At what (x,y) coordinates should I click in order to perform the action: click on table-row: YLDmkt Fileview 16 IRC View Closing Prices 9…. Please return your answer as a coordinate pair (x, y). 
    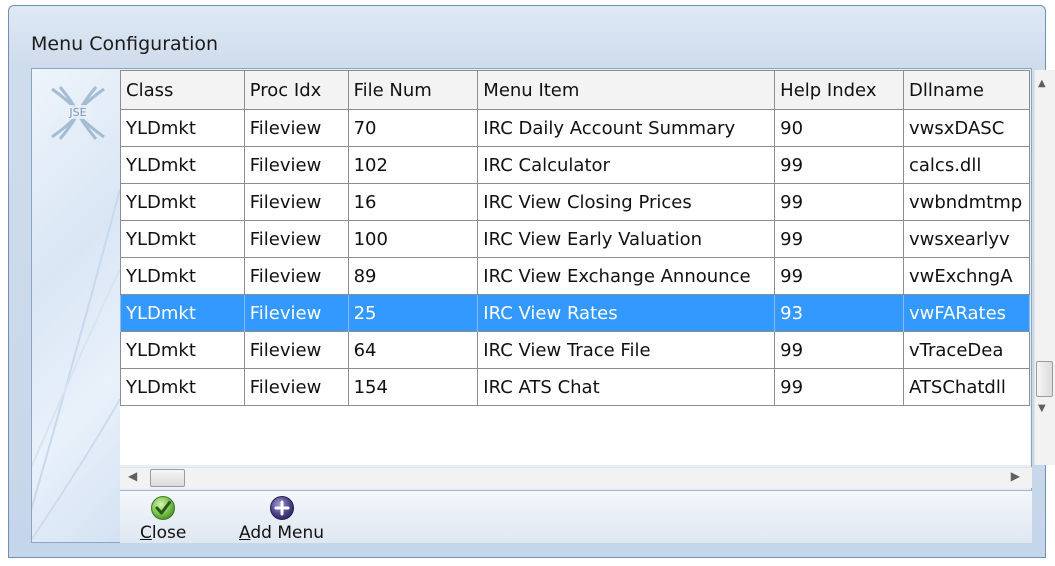
    Looking at the image, I should click on (575, 202).